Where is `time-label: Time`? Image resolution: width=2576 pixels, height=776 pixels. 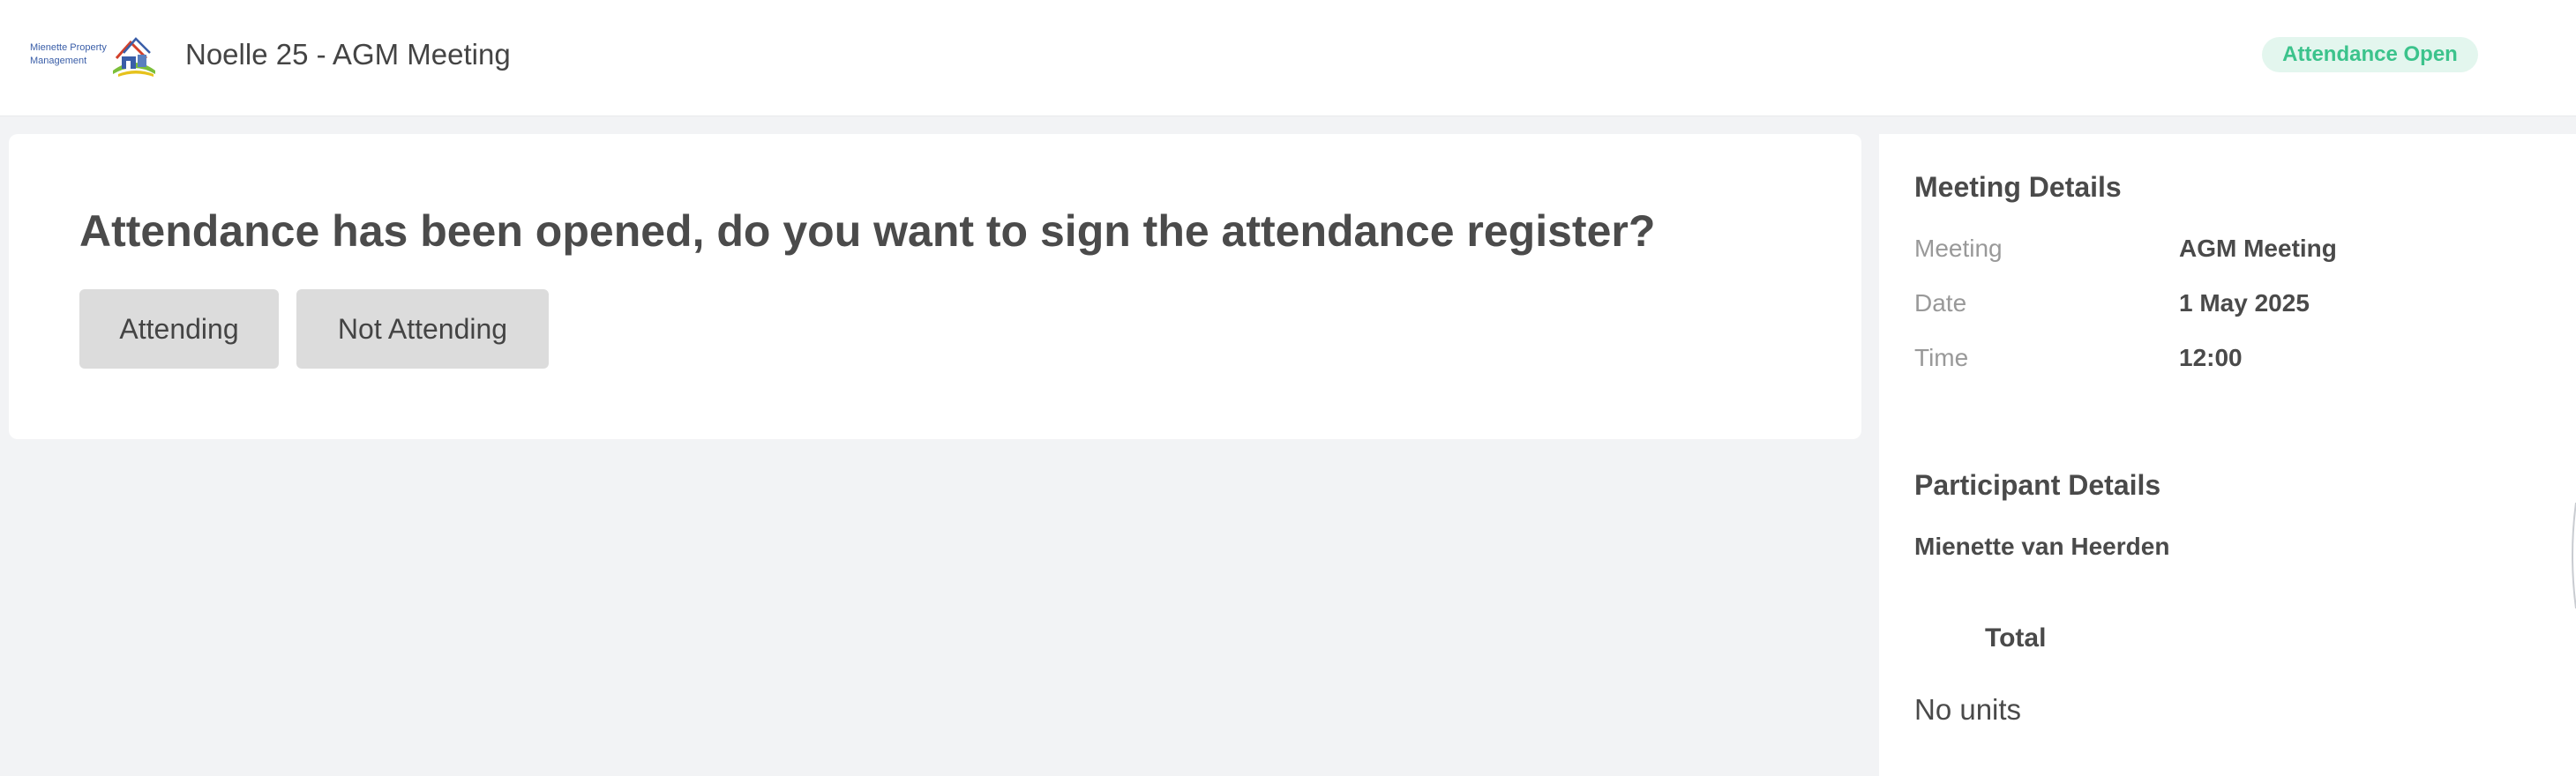 time-label: Time is located at coordinates (1942, 357).